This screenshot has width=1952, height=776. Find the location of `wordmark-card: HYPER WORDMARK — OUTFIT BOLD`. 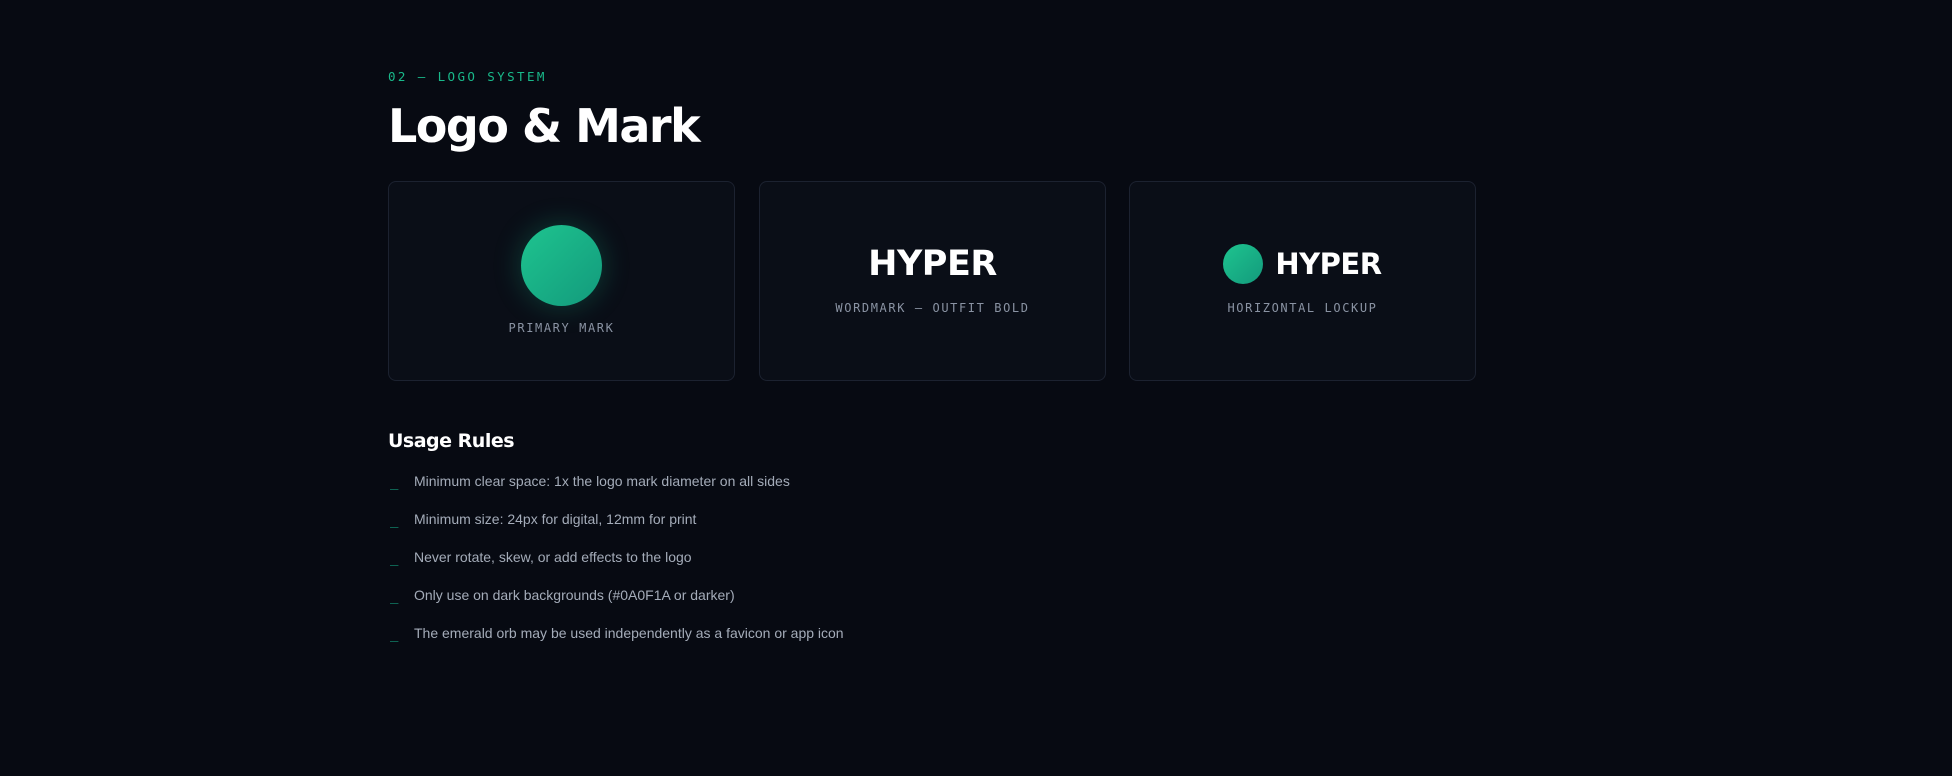

wordmark-card: HYPER WORDMARK — OUTFIT BOLD is located at coordinates (932, 281).